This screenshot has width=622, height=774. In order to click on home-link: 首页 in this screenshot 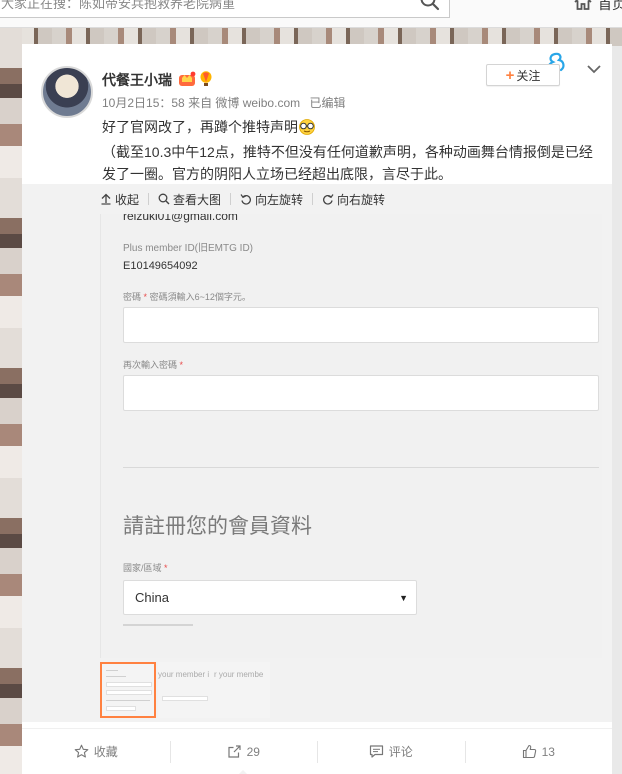, I will do `click(597, 7)`.